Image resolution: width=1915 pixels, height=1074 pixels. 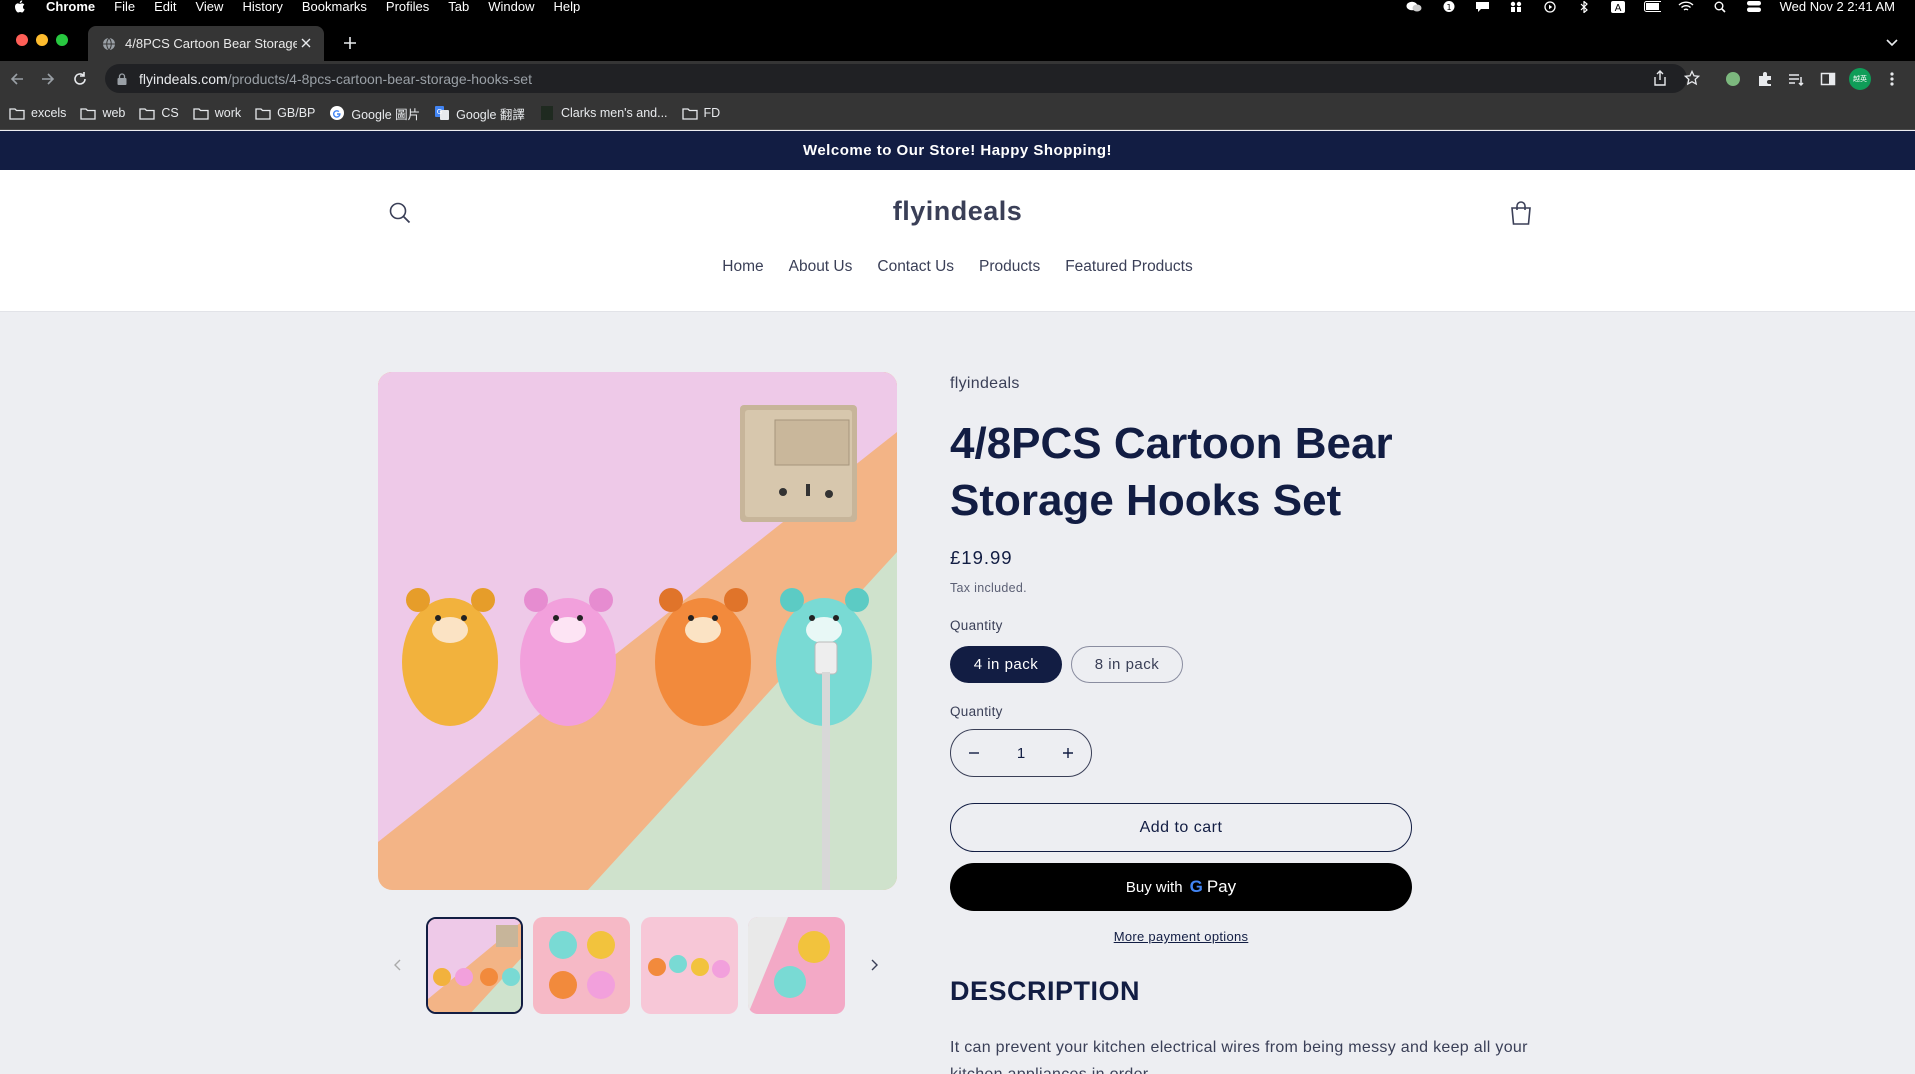 I want to click on nav-about-us: About Us, so click(x=821, y=267).